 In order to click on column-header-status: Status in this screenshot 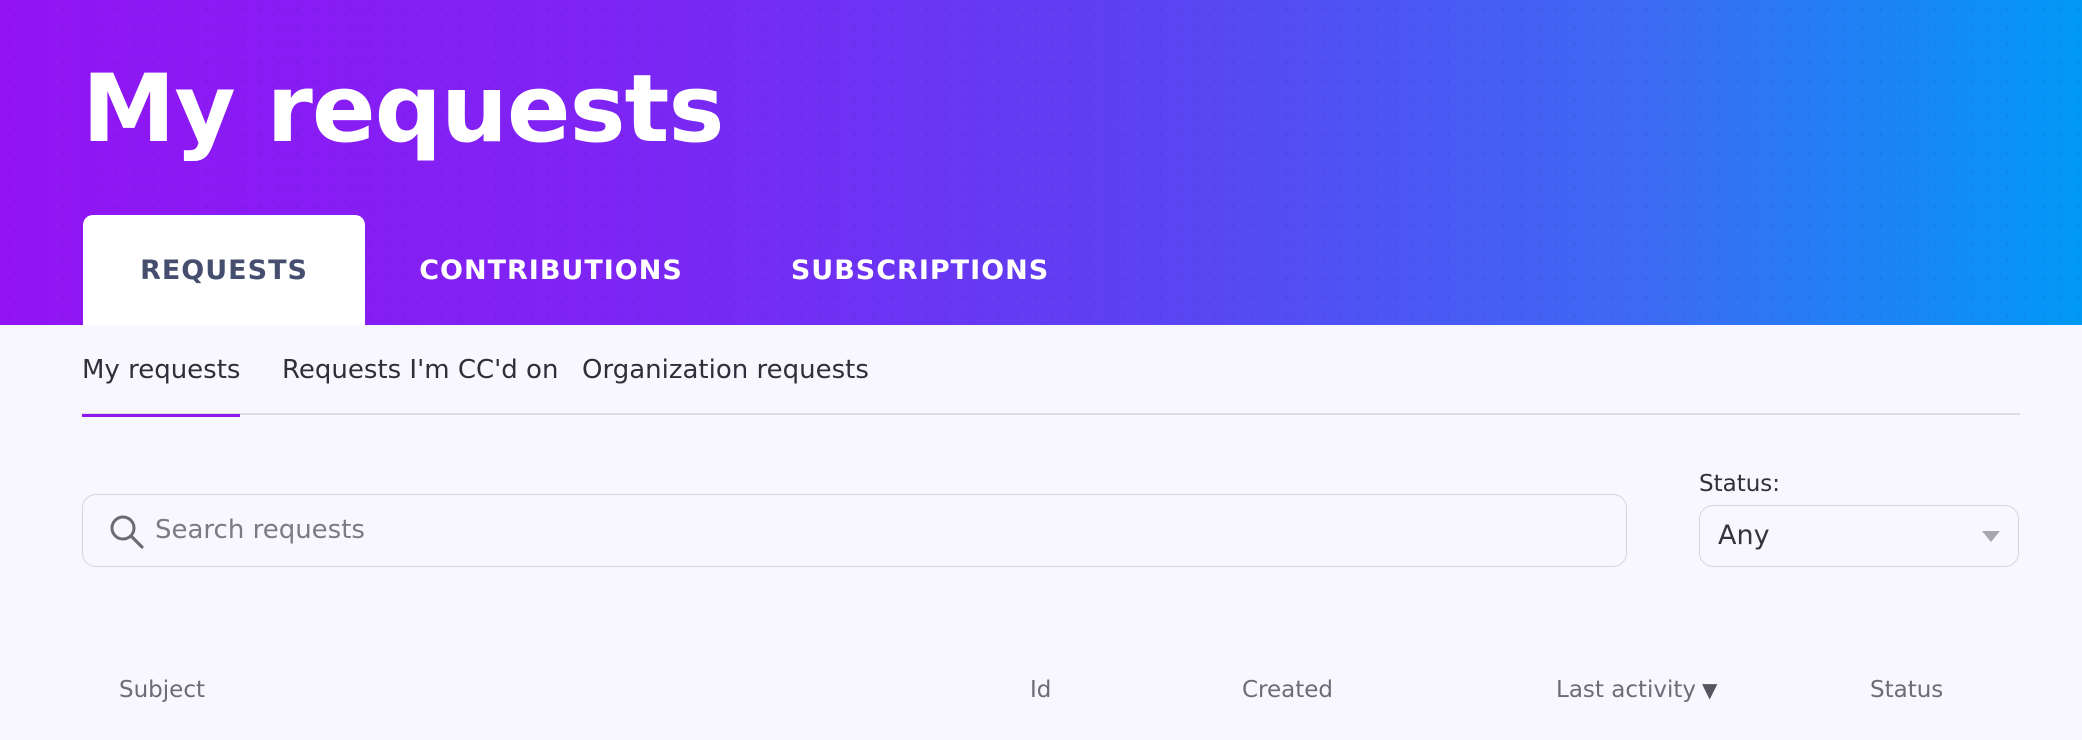, I will do `click(1906, 690)`.